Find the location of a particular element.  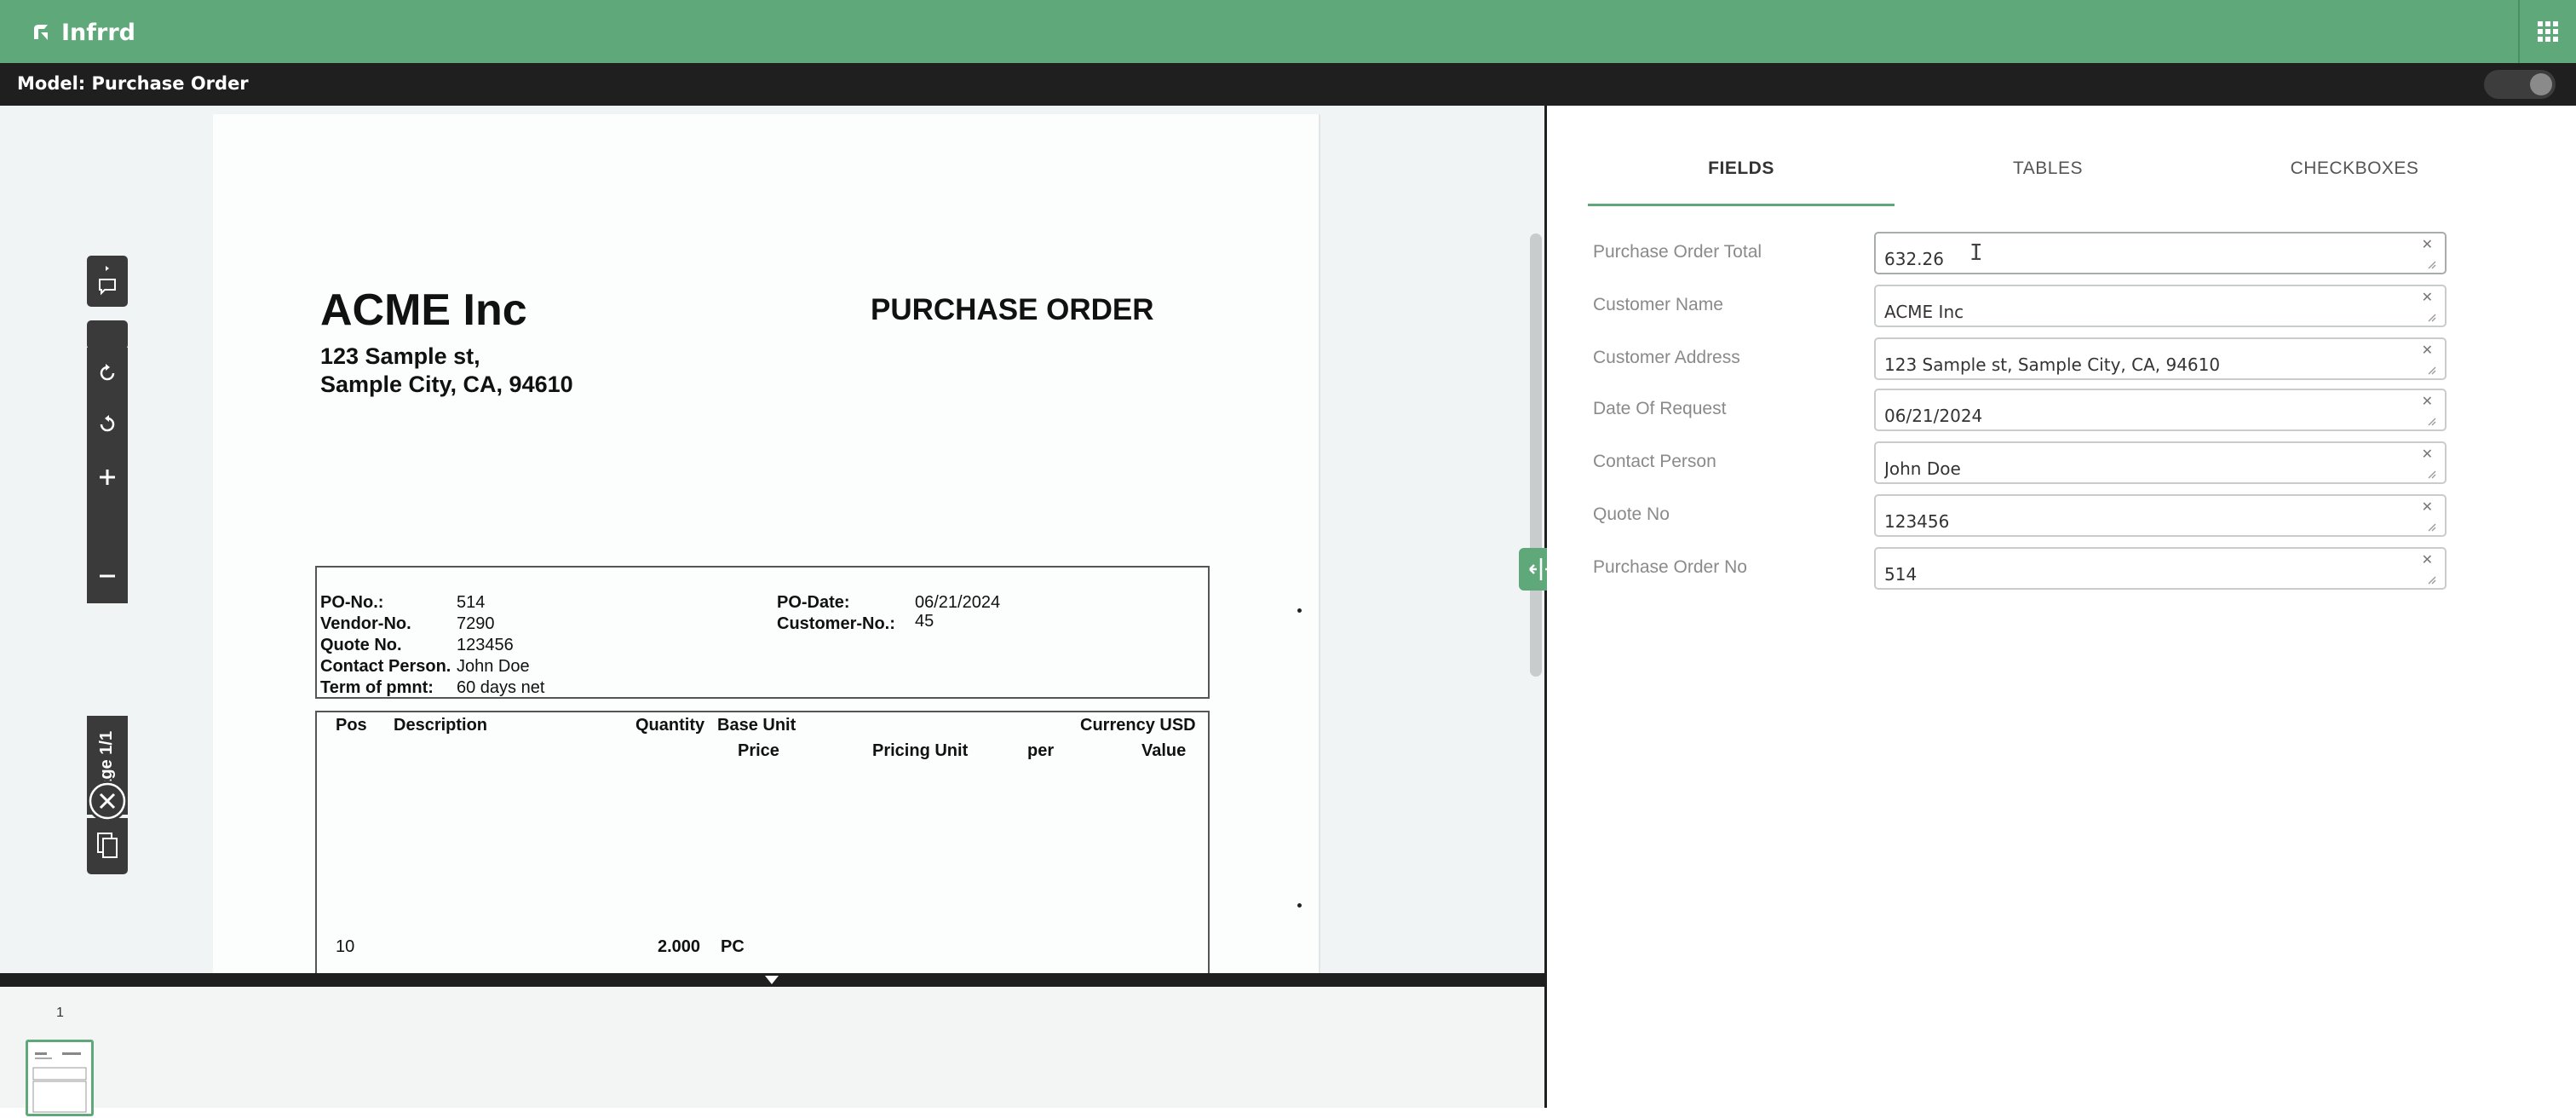

field-purchase-order-no: ✕ is located at coordinates (2161, 568).